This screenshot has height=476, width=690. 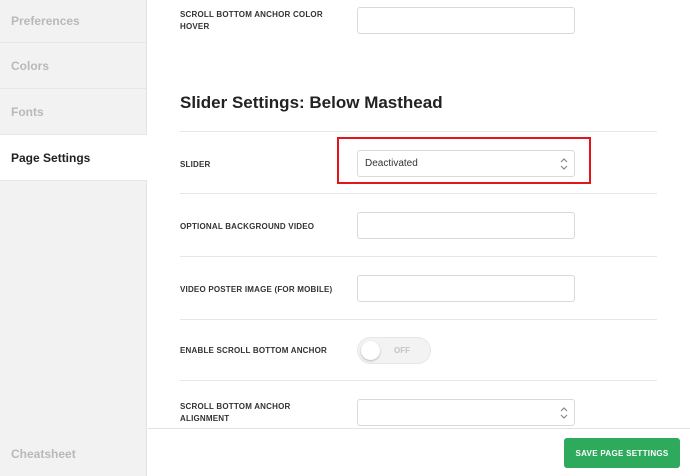 I want to click on toggle-knob, so click(x=370, y=350).